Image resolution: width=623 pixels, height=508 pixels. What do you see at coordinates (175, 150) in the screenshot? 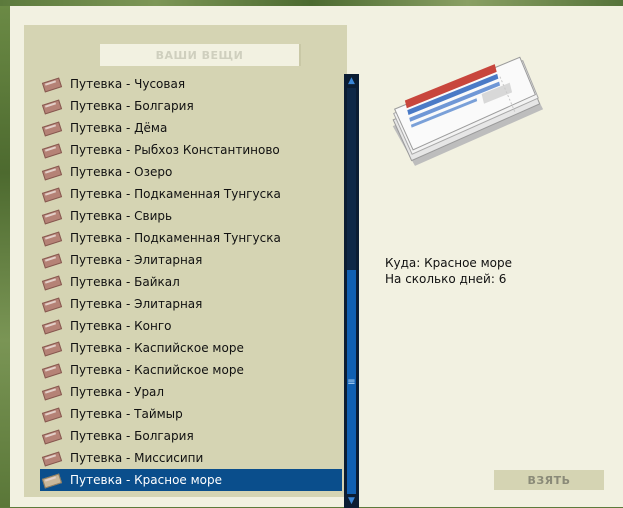
I see `list-item-label: Путевка - Рыбхоз Константиново` at bounding box center [175, 150].